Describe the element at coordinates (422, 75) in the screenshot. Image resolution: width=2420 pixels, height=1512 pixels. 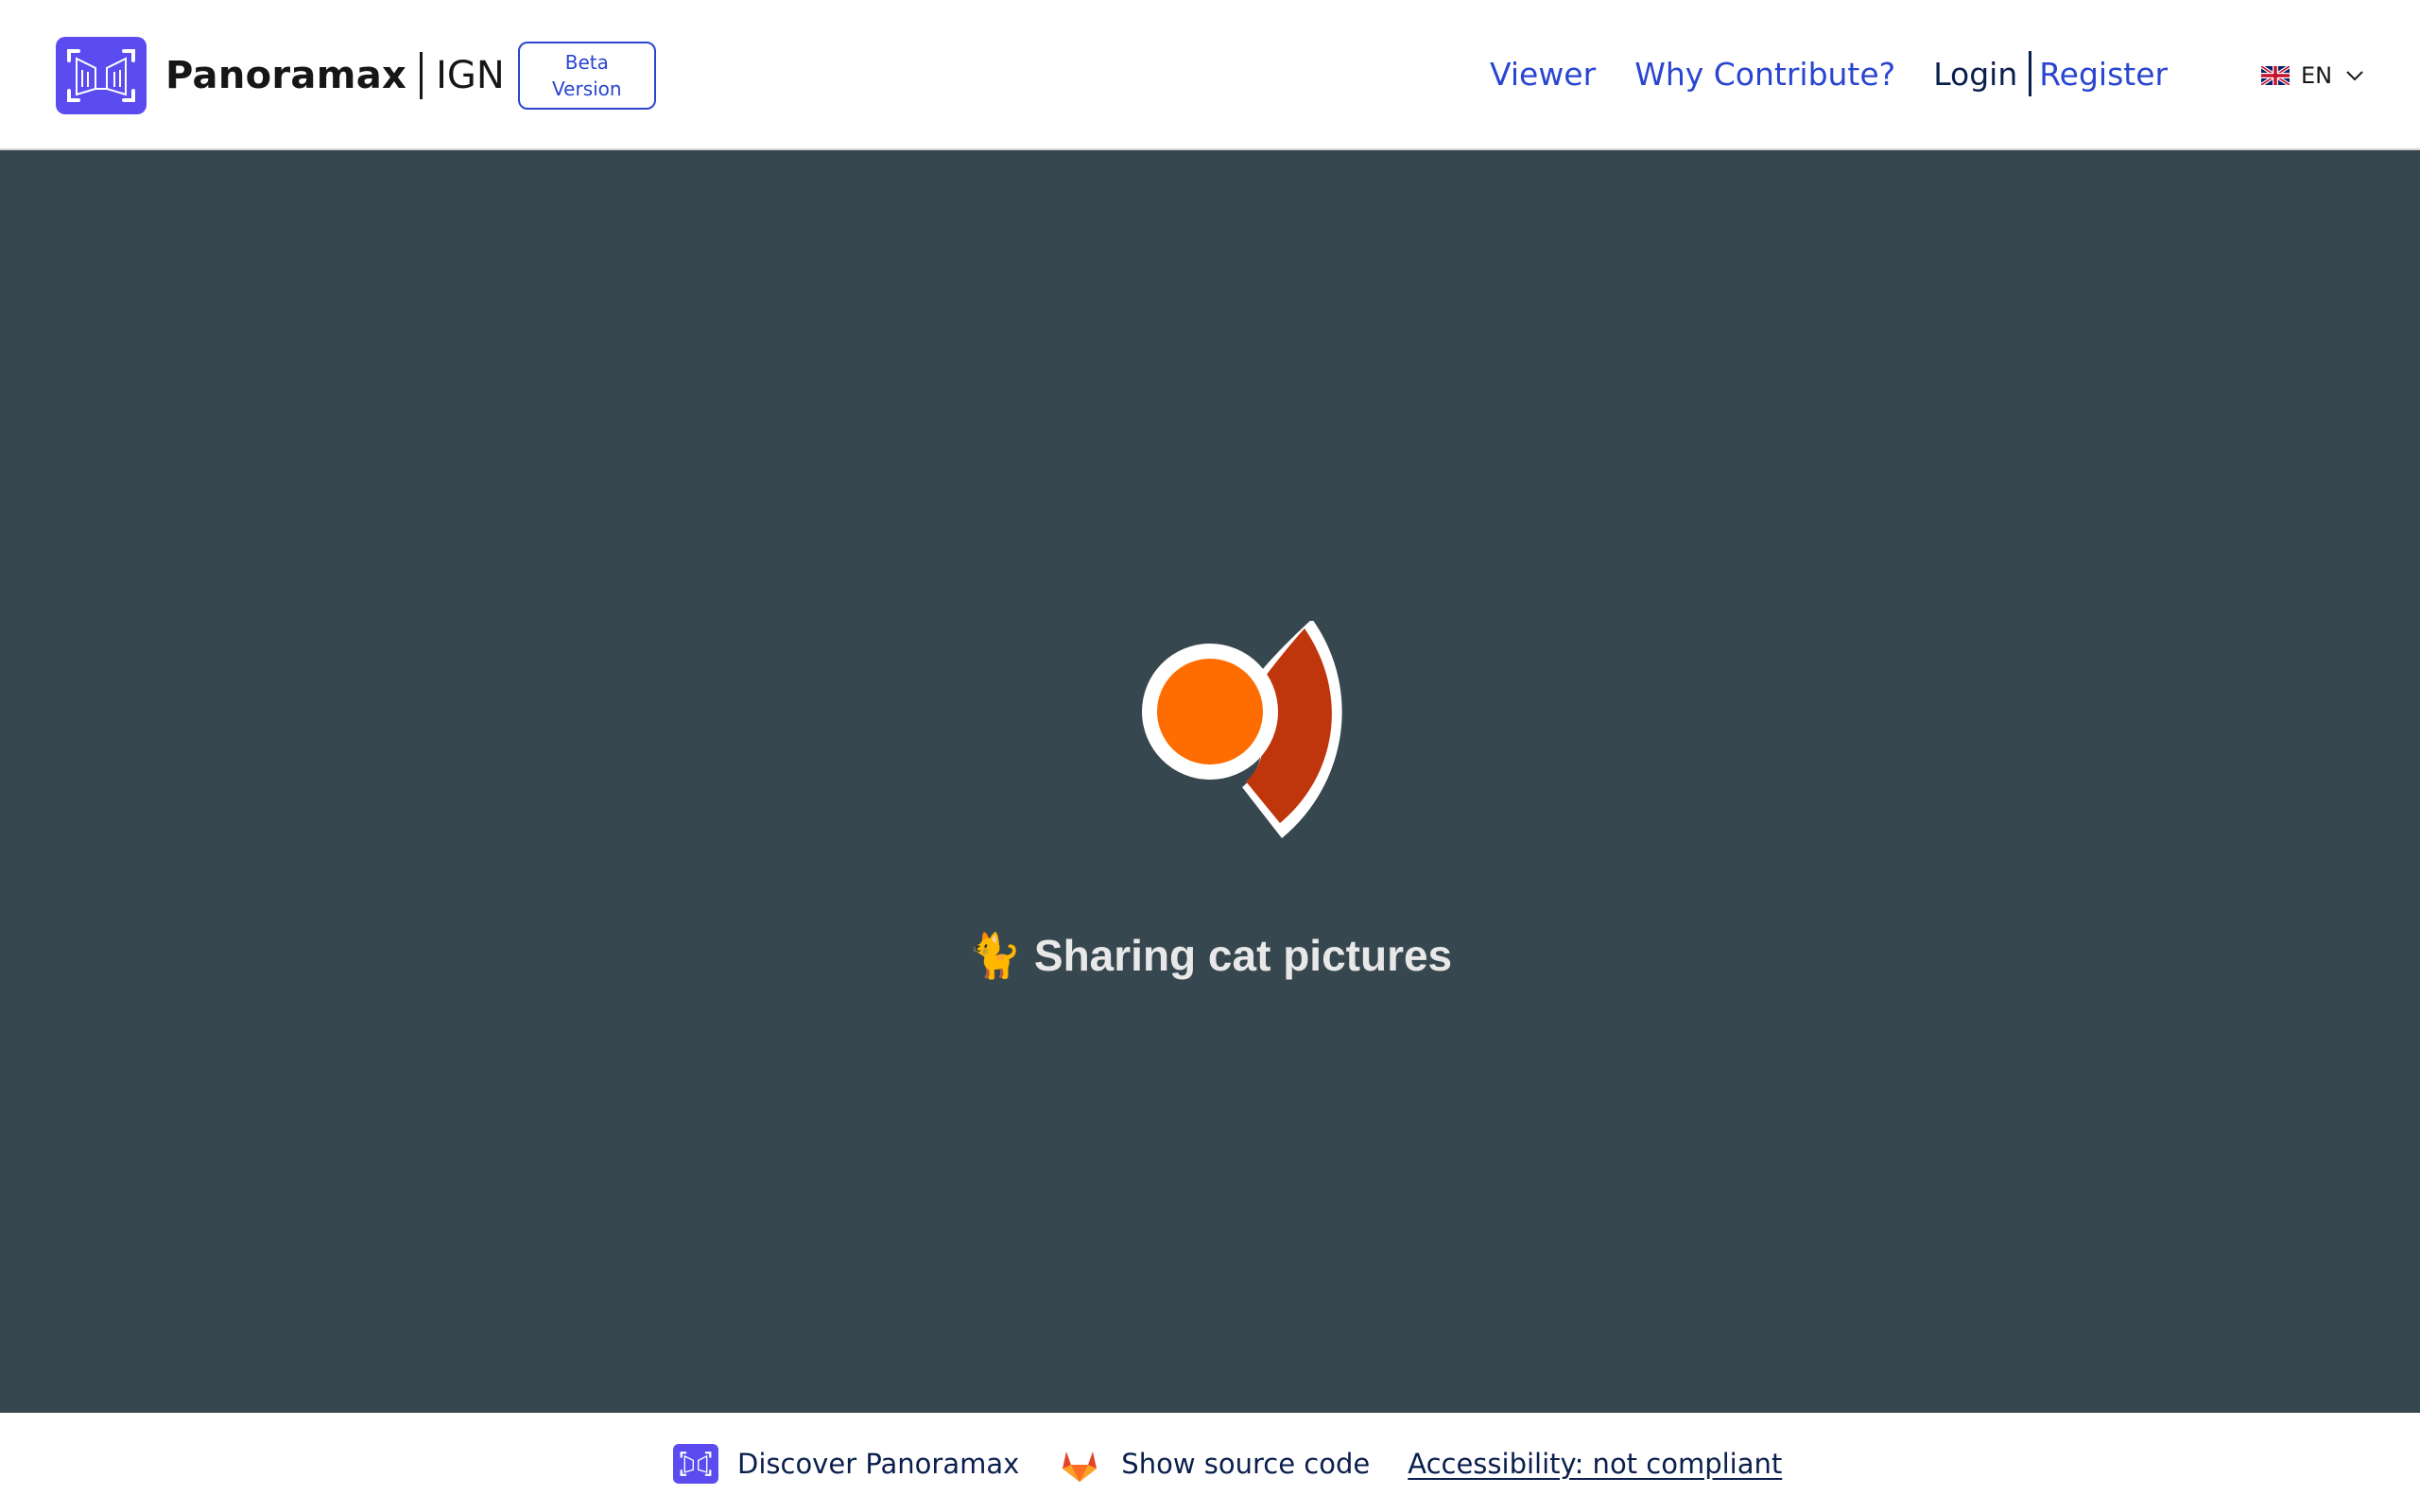
I see `brand-separator` at that location.